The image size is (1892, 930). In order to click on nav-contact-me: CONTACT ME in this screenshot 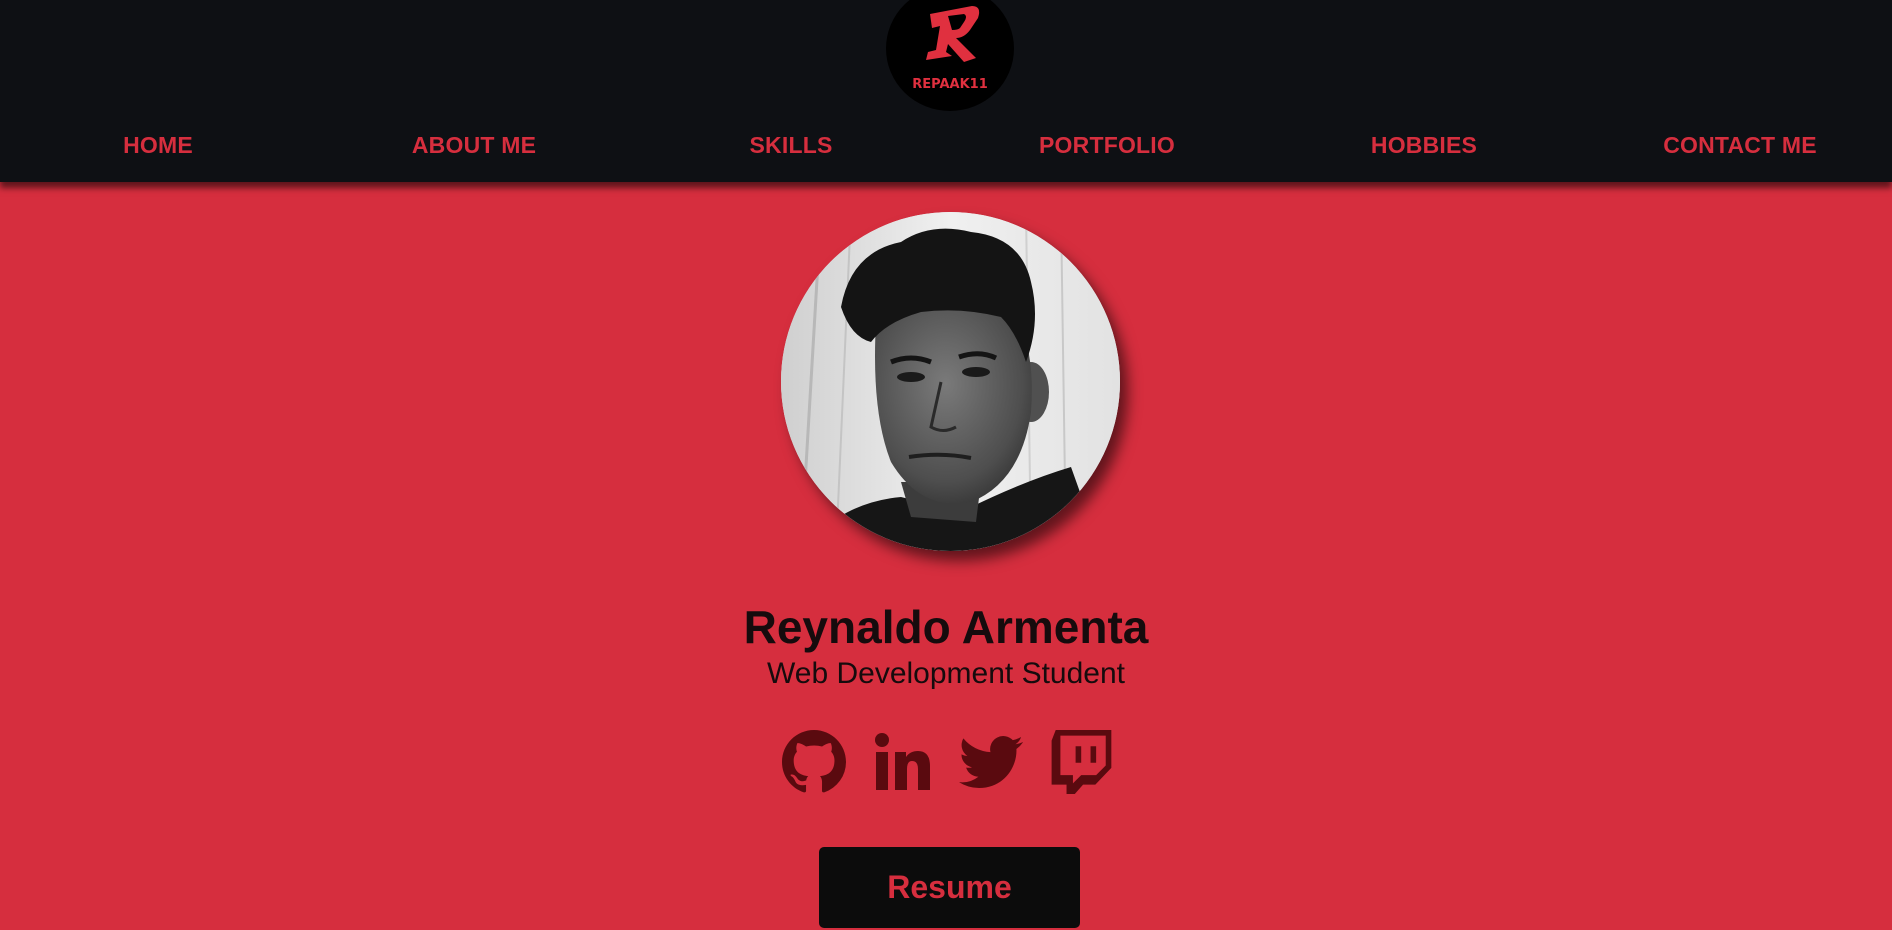, I will do `click(1740, 145)`.